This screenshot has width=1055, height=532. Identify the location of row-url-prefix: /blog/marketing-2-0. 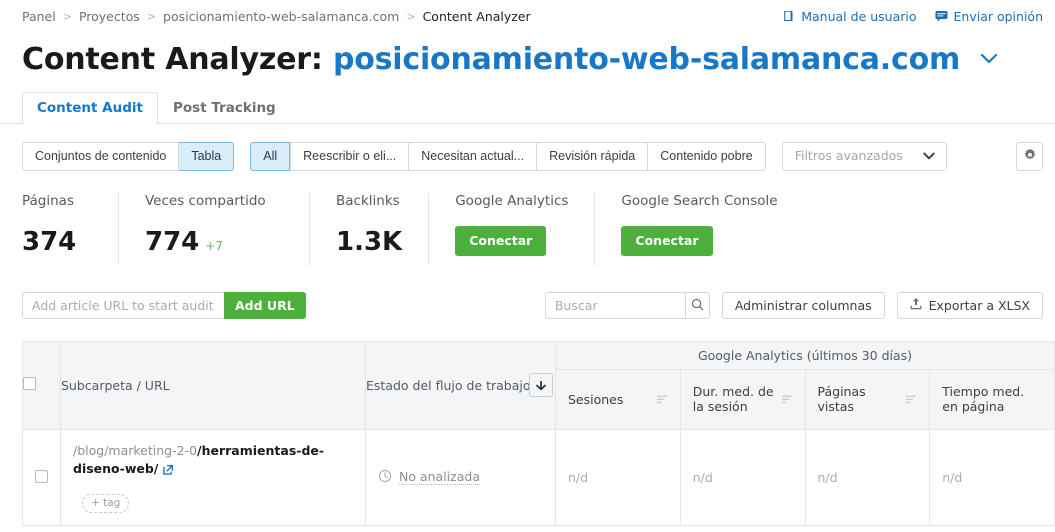
(135, 450).